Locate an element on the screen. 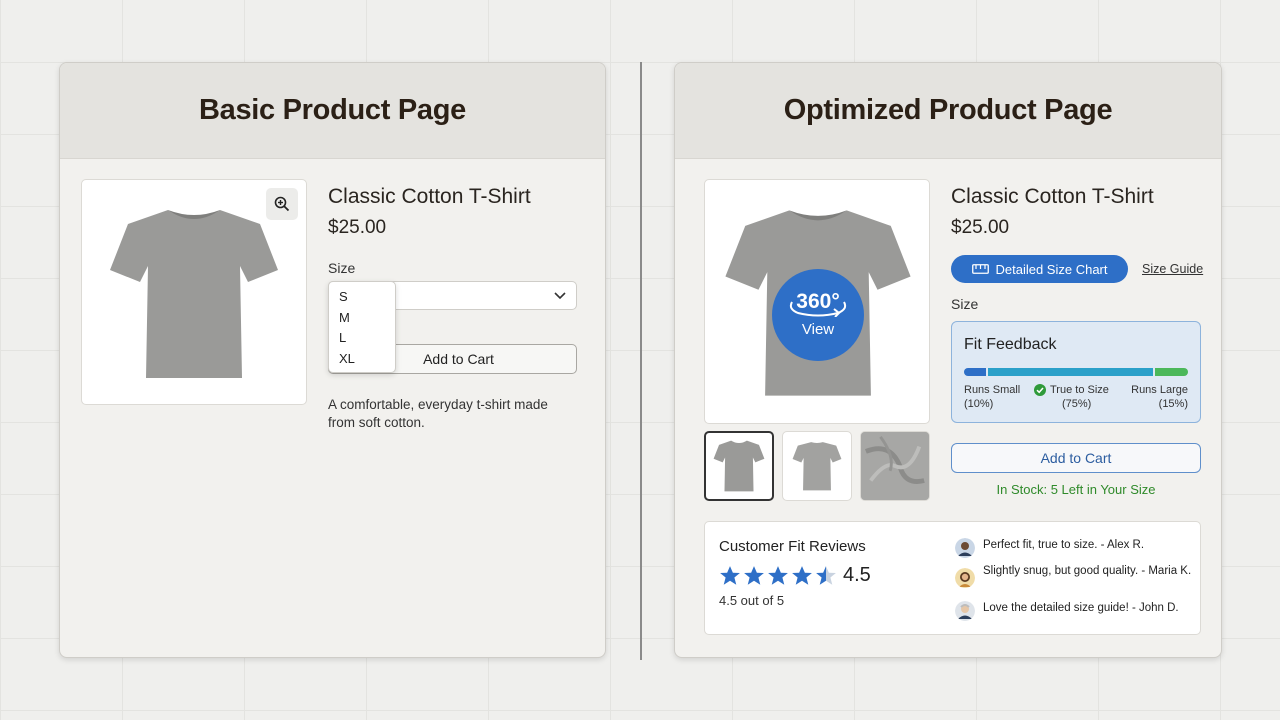 The height and width of the screenshot is (720, 1280). optimized-panel-header: Optimized Product Page is located at coordinates (948, 111).